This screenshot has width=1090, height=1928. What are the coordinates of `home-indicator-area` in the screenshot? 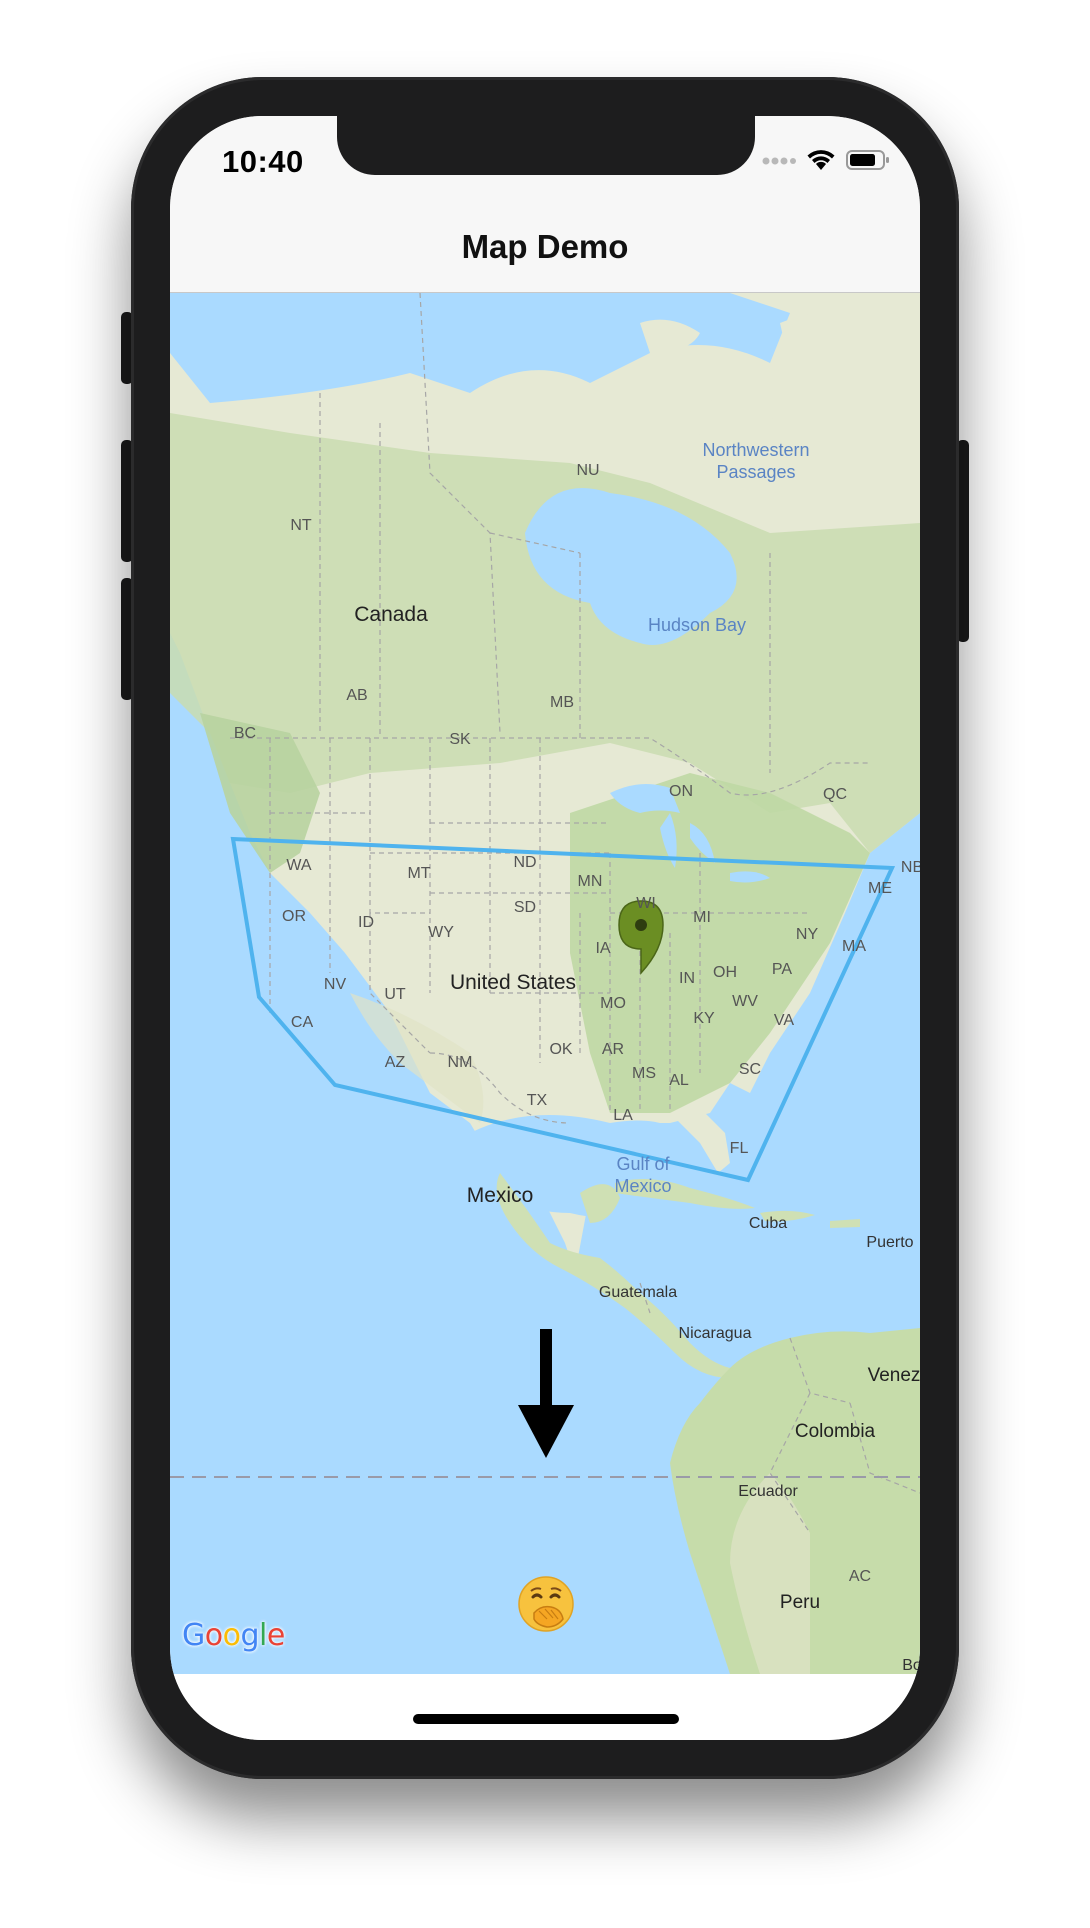 It's located at (545, 1707).